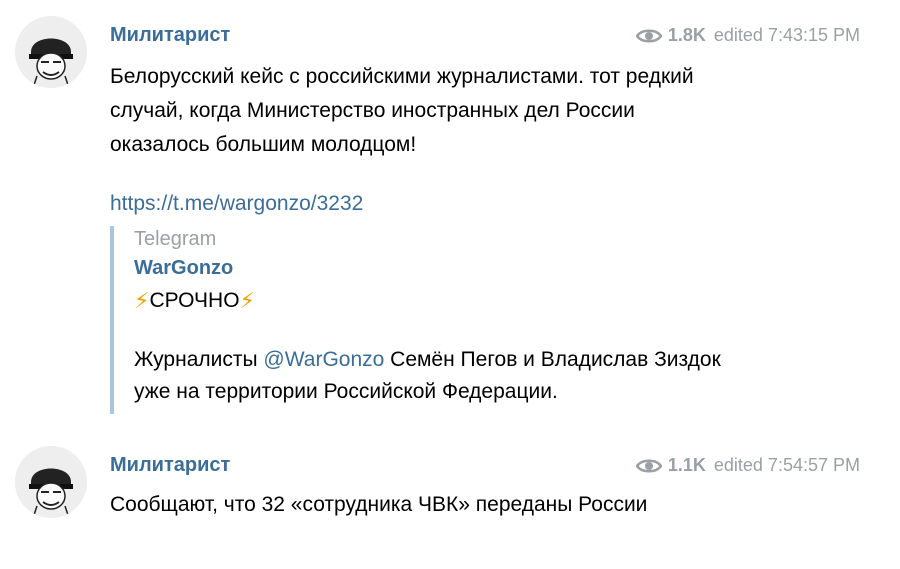 The image size is (900, 569). Describe the element at coordinates (686, 35) in the screenshot. I see `views-value: 1.8K` at that location.